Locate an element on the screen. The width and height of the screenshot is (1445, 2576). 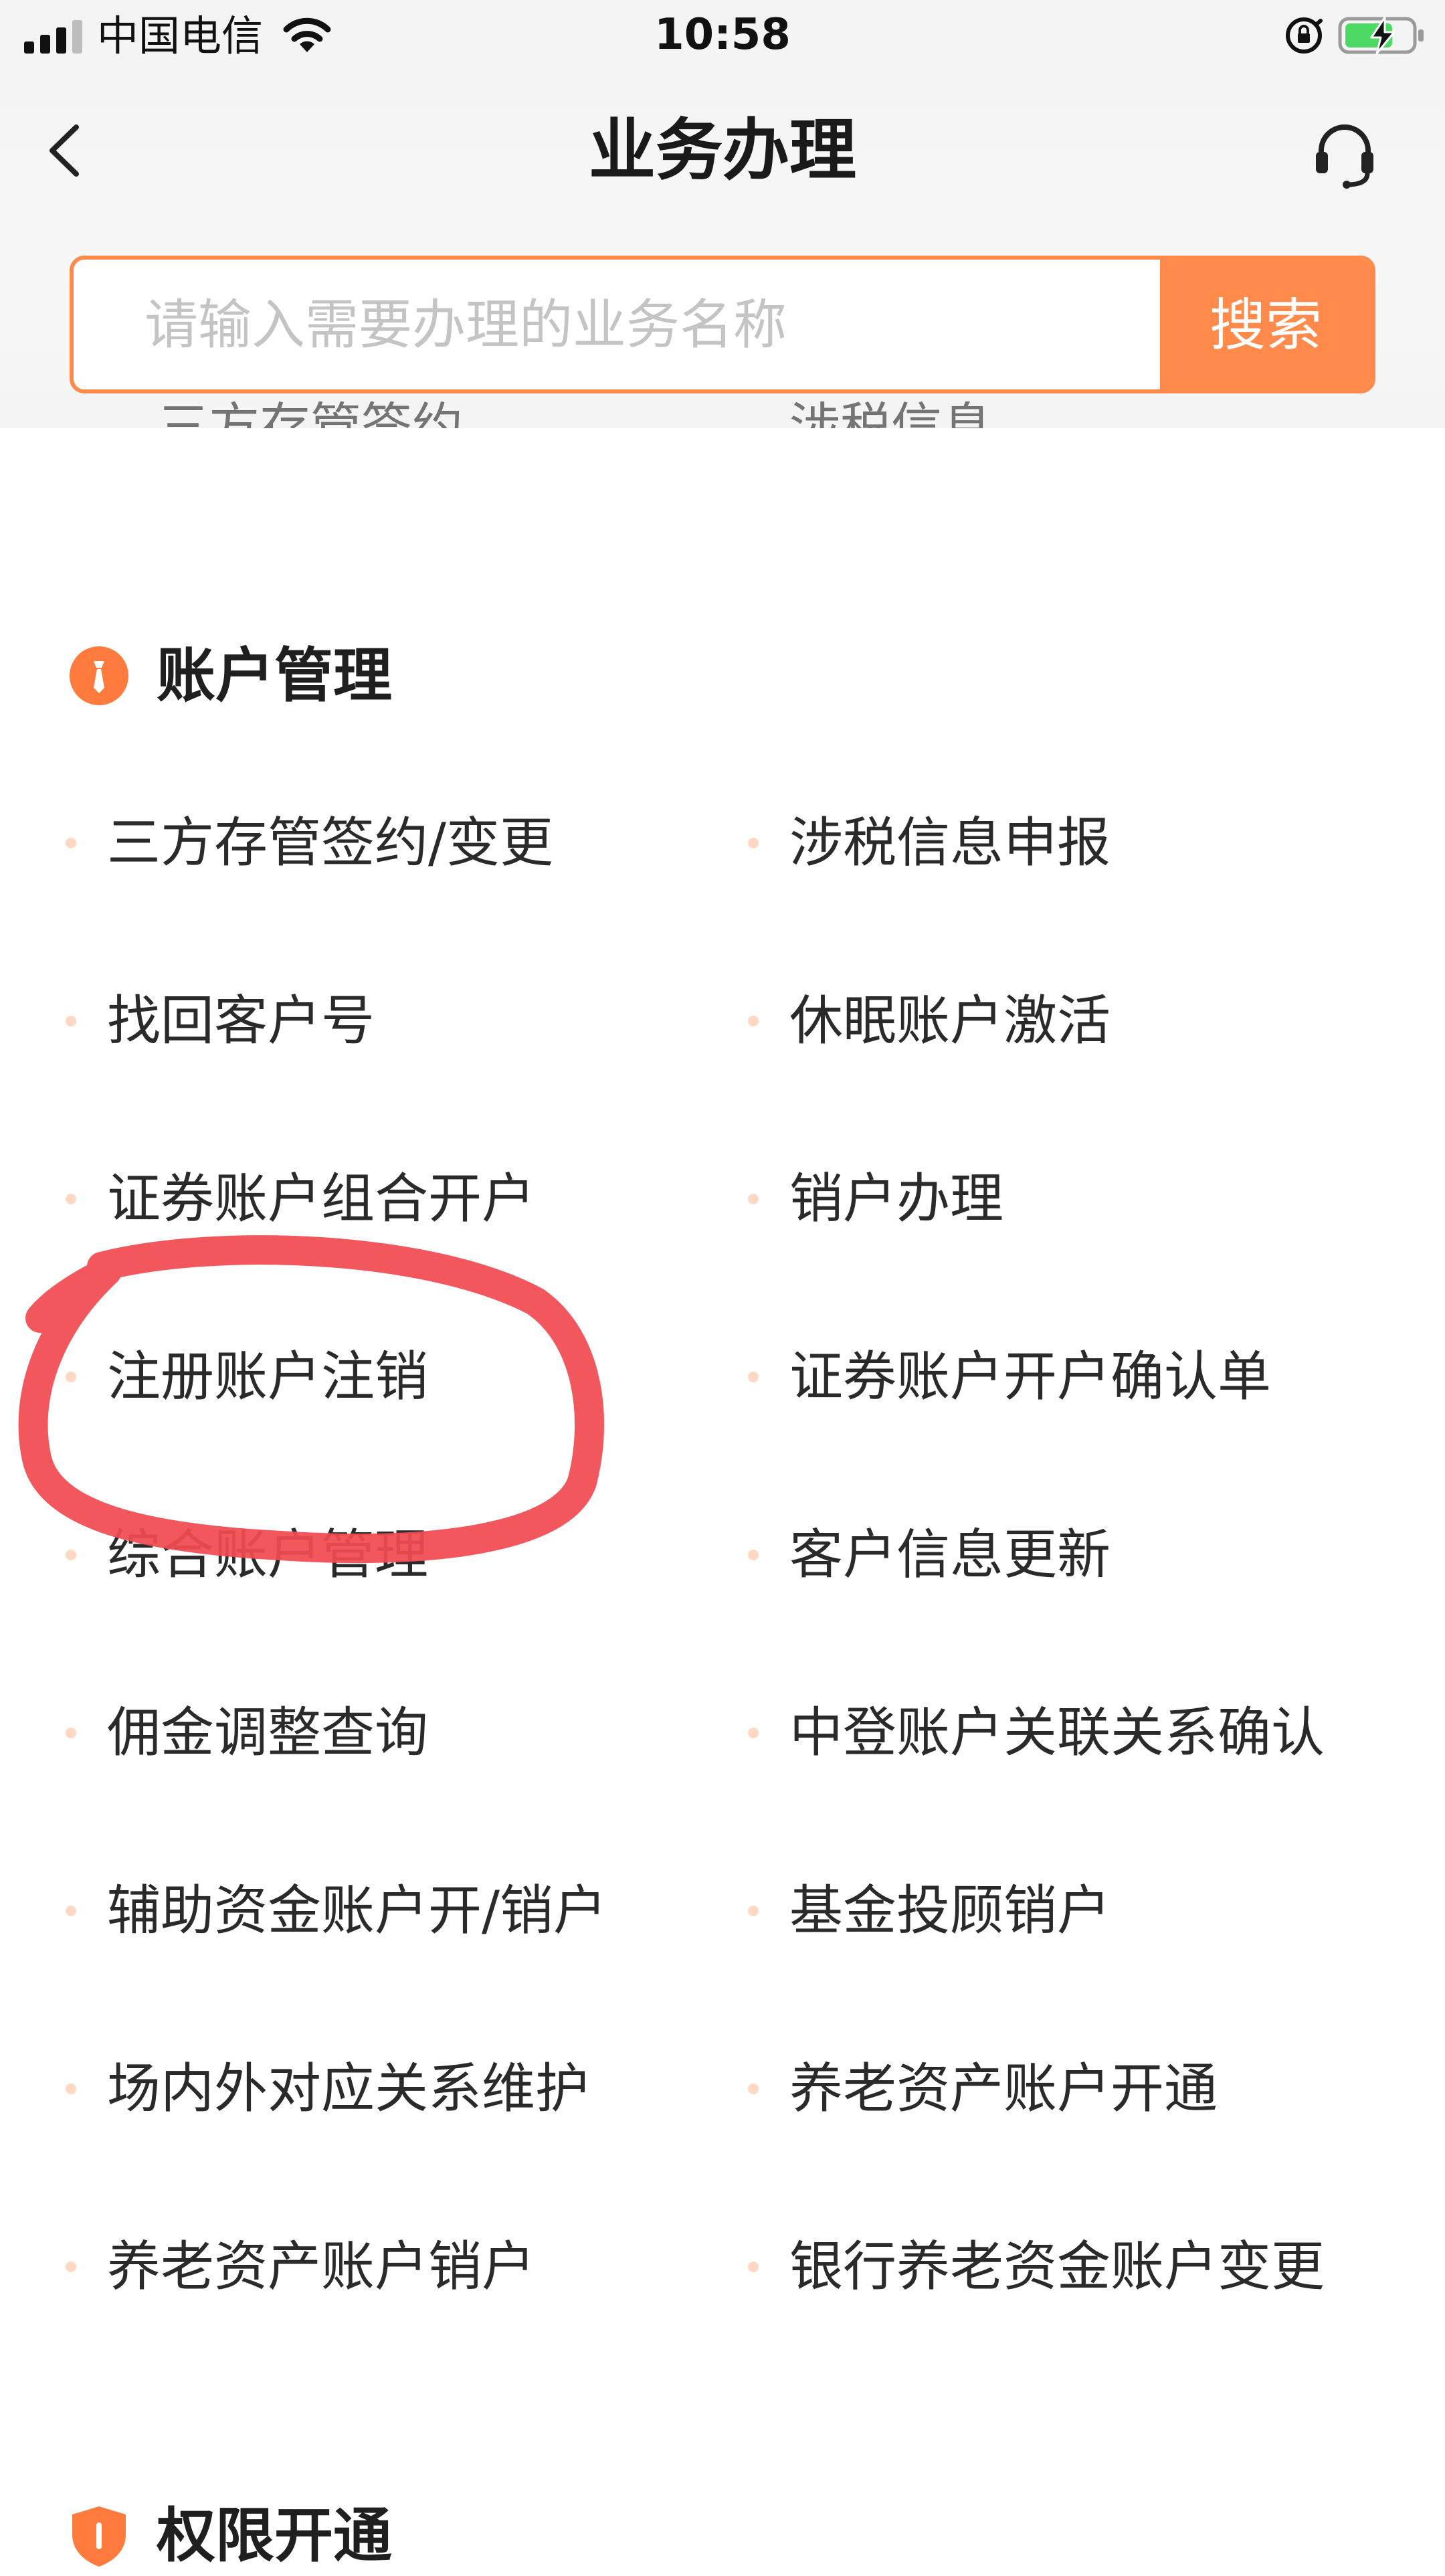
menu-item-label: 客户信息更新 is located at coordinates (950, 1555).